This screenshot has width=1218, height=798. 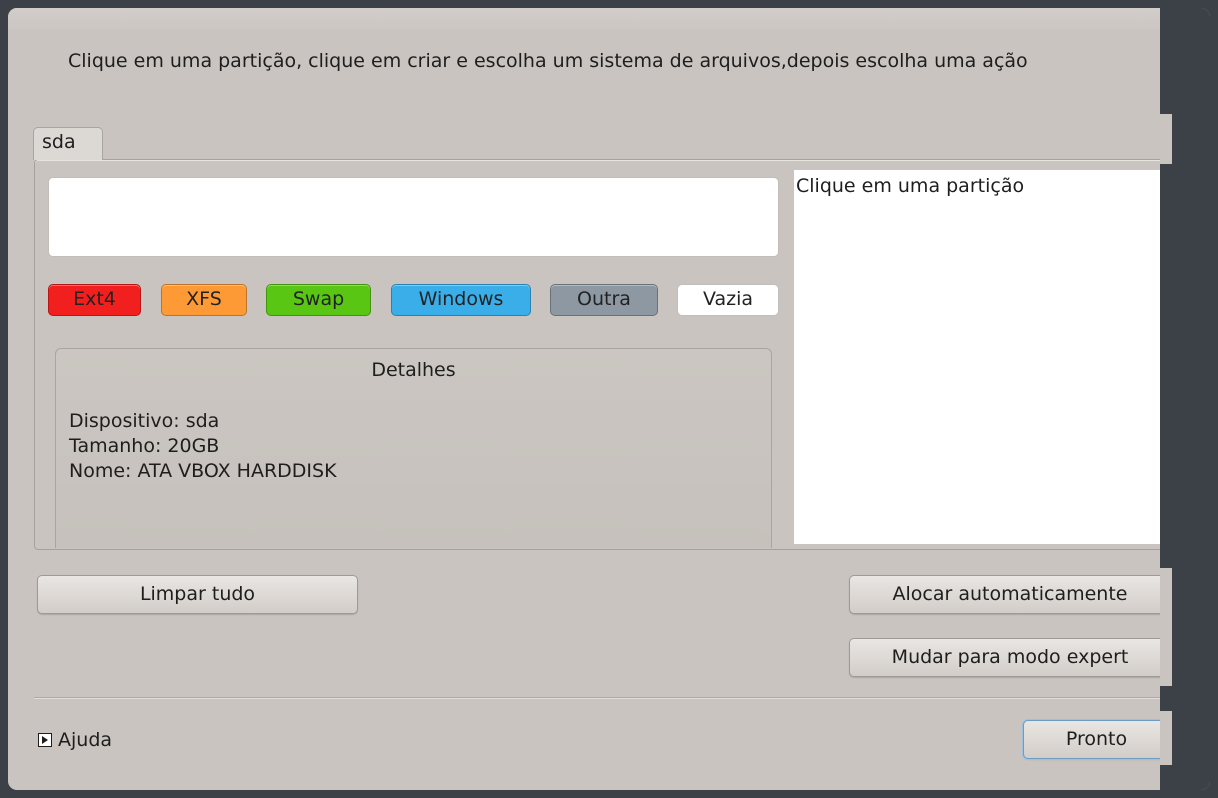 I want to click on separator, so click(x=603, y=698).